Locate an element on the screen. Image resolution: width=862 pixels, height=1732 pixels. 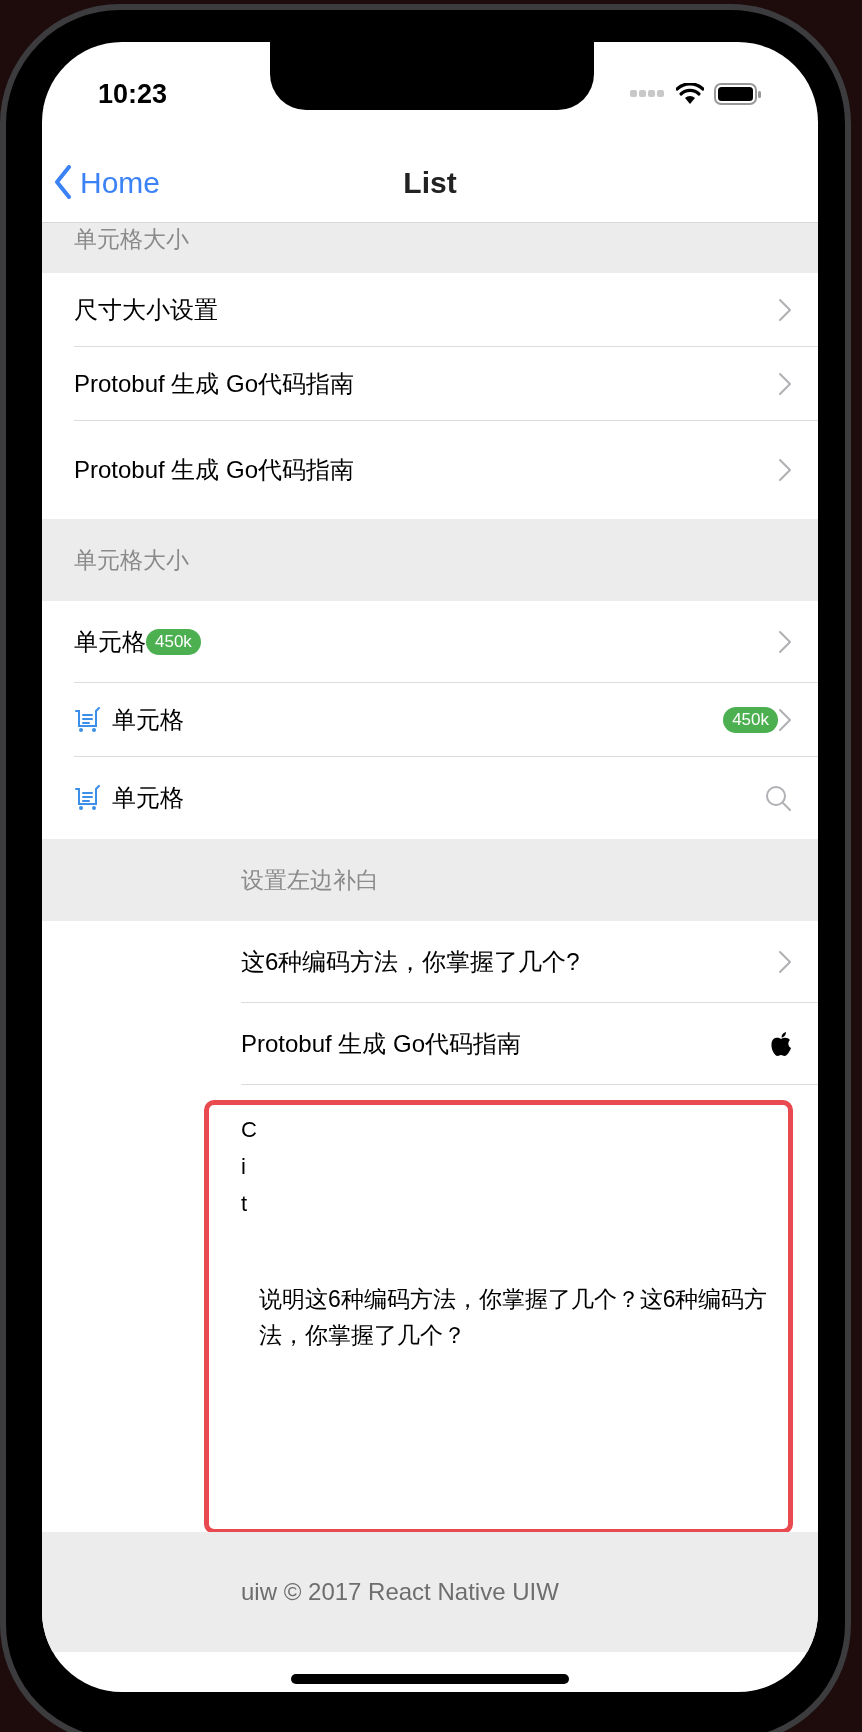
section-header: 设置左边补白 is located at coordinates (310, 880).